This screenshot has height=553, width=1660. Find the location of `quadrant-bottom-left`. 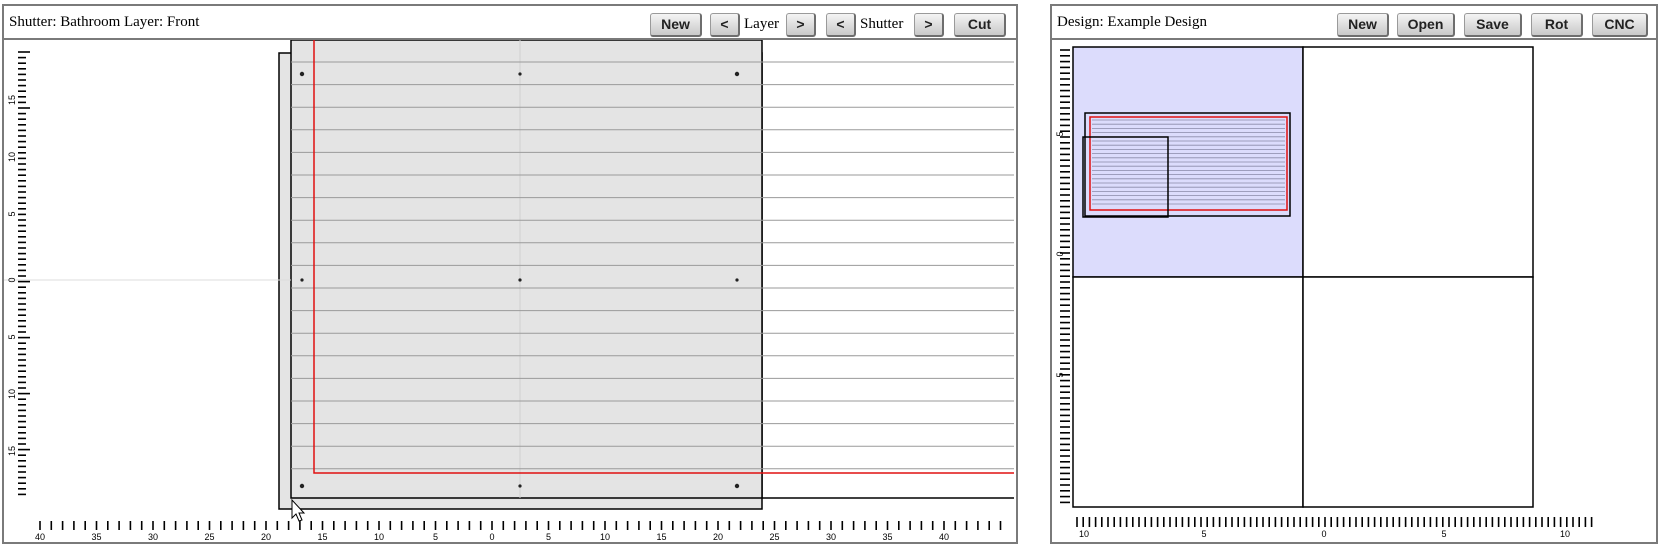

quadrant-bottom-left is located at coordinates (1188, 392).